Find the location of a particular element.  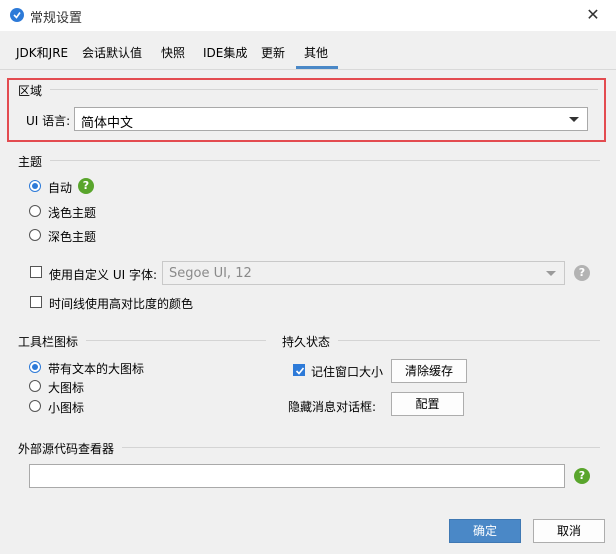

title-bar: 常规设置 ✕ is located at coordinates (308, 16).